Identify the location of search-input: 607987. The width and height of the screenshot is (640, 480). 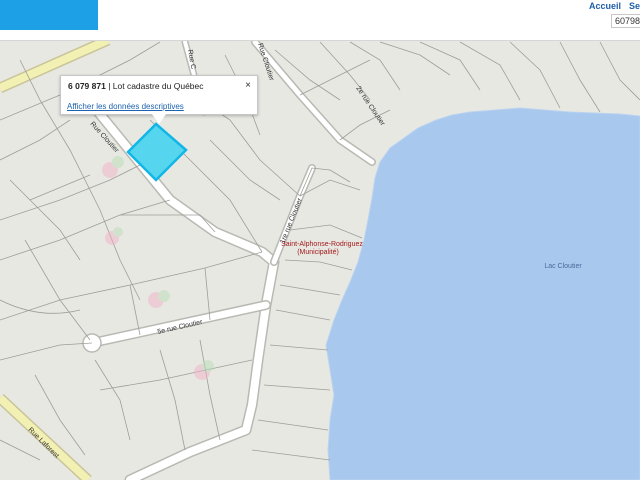
(625, 21).